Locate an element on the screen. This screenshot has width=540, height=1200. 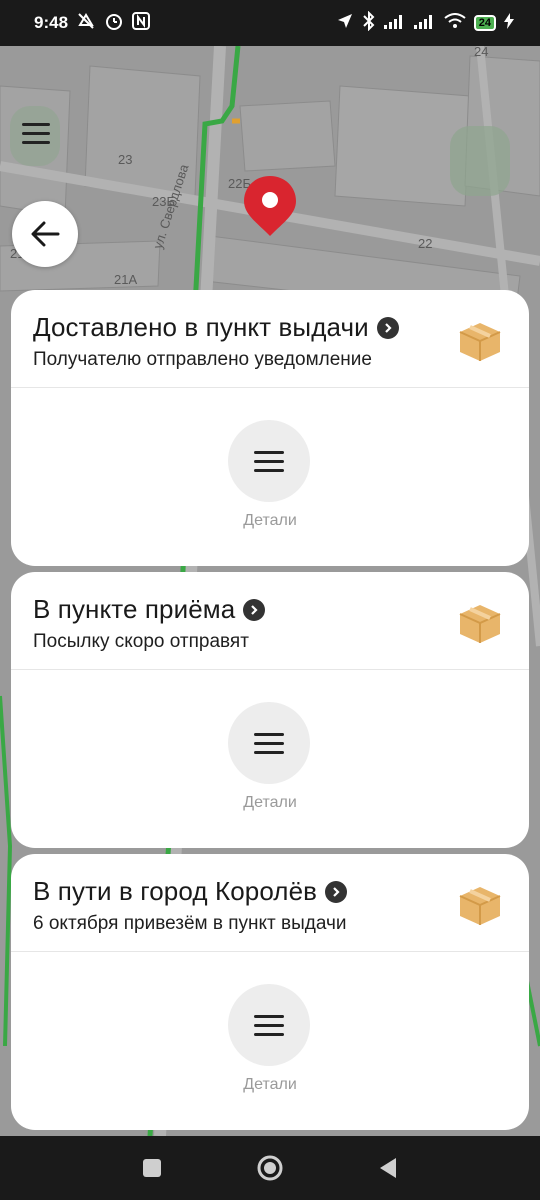
battery-indicator: 24 is located at coordinates (484, 23).